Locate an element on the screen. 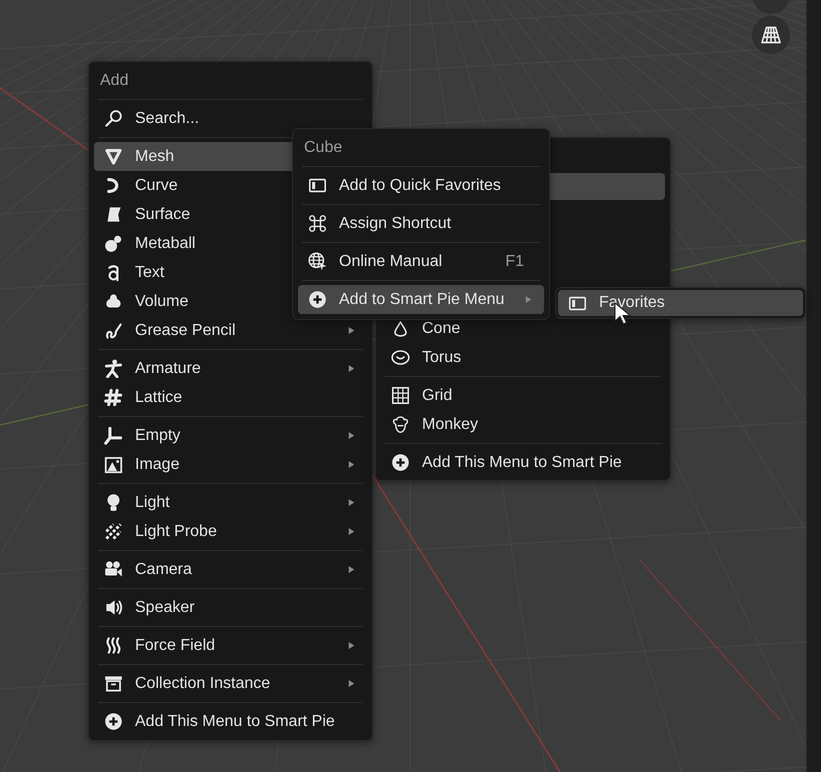 This screenshot has height=772, width=821. menu-item: Torus is located at coordinates (523, 357).